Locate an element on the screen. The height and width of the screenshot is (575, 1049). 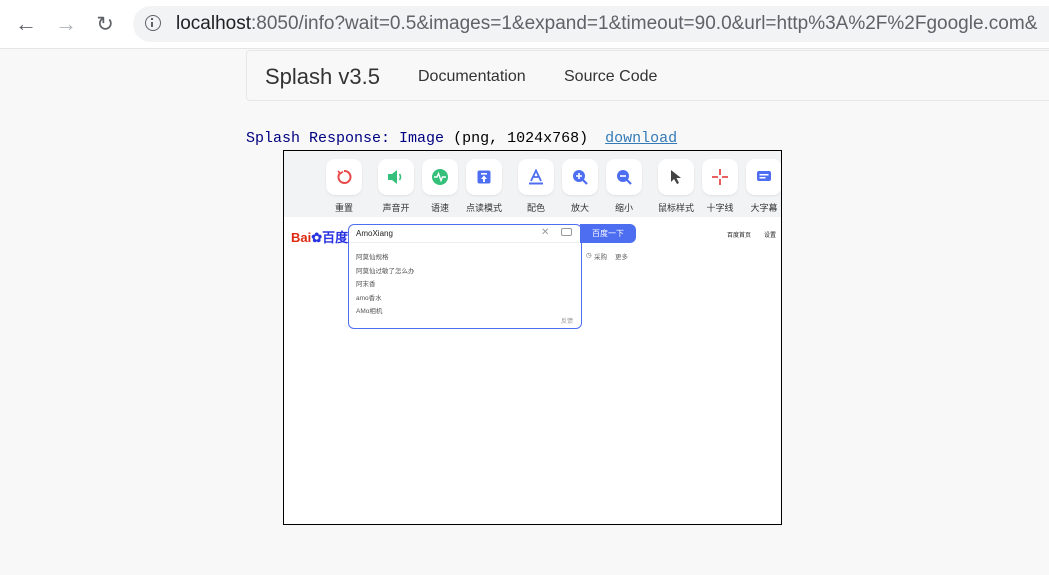
color-icon is located at coordinates (536, 177).